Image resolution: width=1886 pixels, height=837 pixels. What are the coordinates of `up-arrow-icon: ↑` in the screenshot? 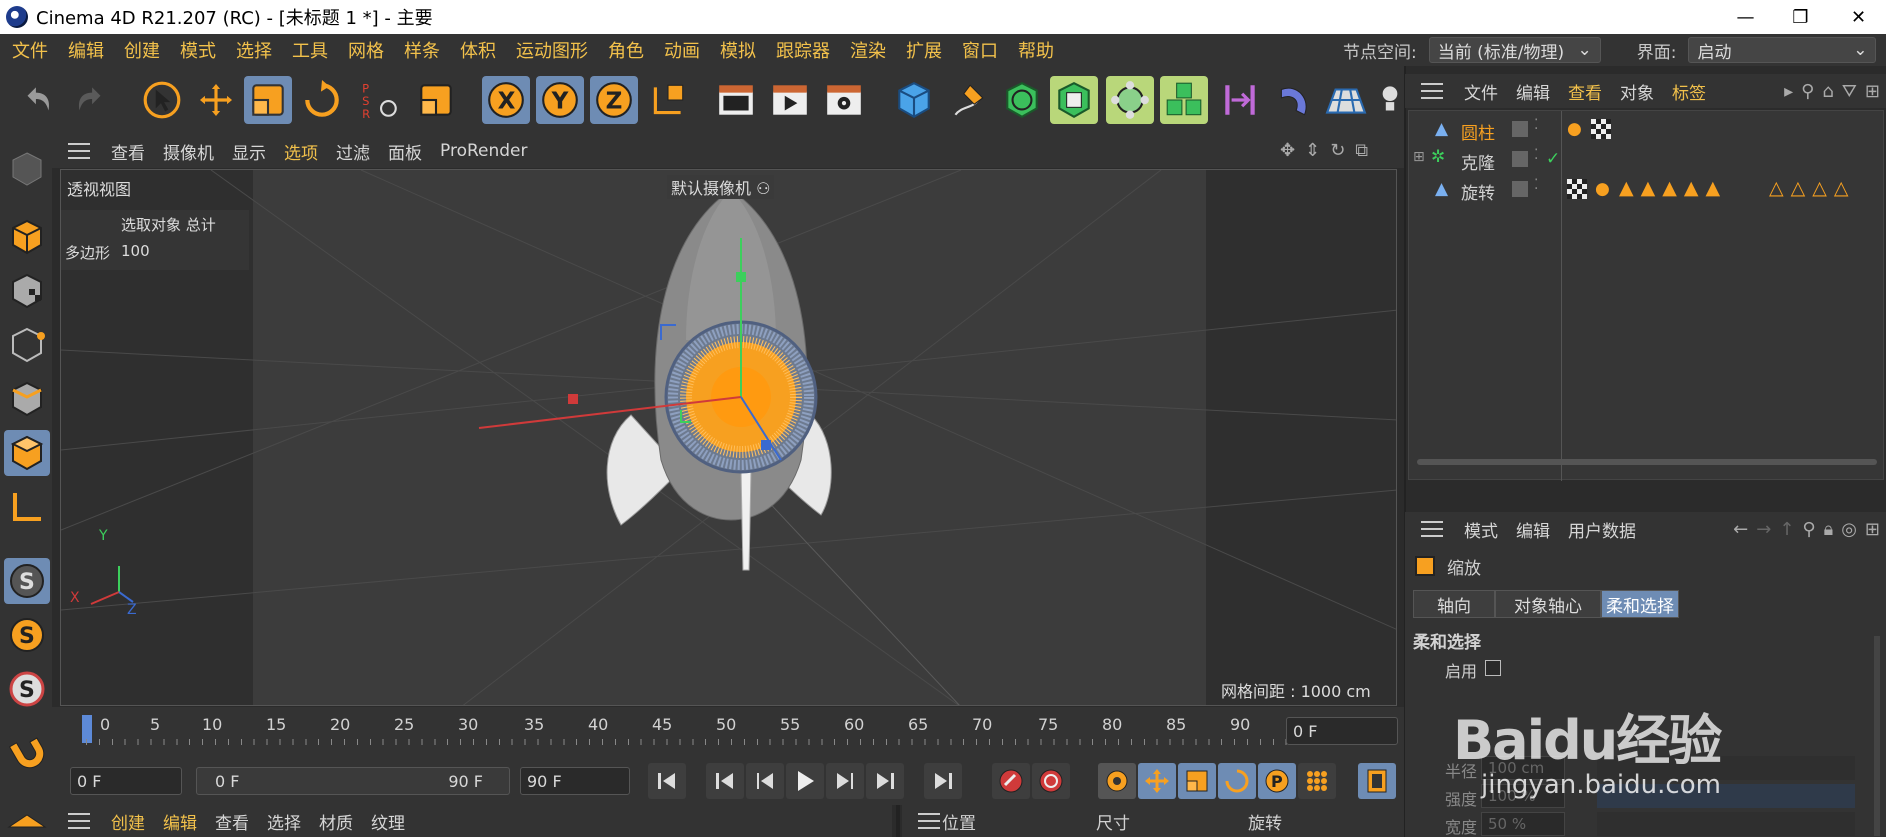 It's located at (1786, 529).